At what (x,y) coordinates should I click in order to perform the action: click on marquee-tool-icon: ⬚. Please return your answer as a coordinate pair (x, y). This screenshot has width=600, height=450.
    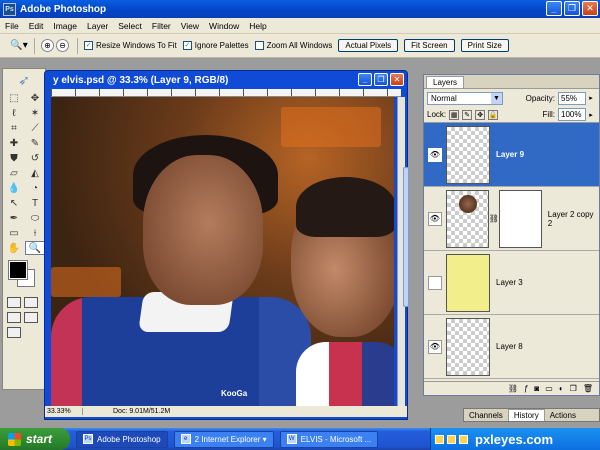
    Looking at the image, I should click on (14, 98).